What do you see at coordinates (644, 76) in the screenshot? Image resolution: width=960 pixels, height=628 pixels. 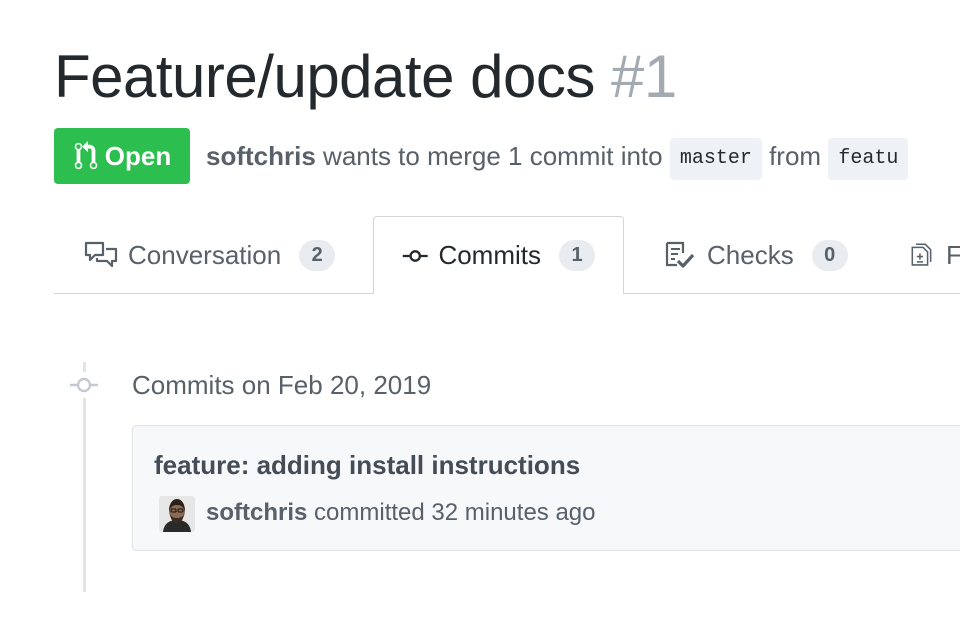 I see `pr-number: #1` at bounding box center [644, 76].